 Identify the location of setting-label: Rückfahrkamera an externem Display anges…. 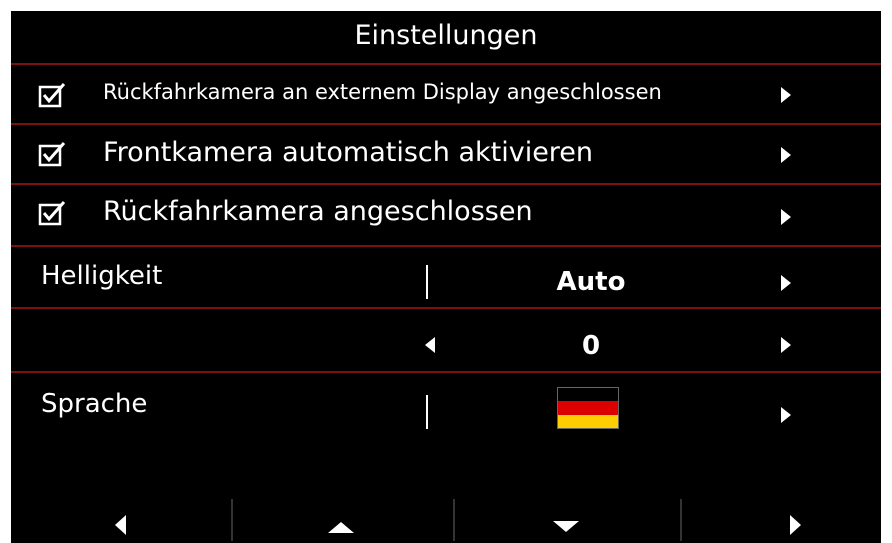
(382, 92).